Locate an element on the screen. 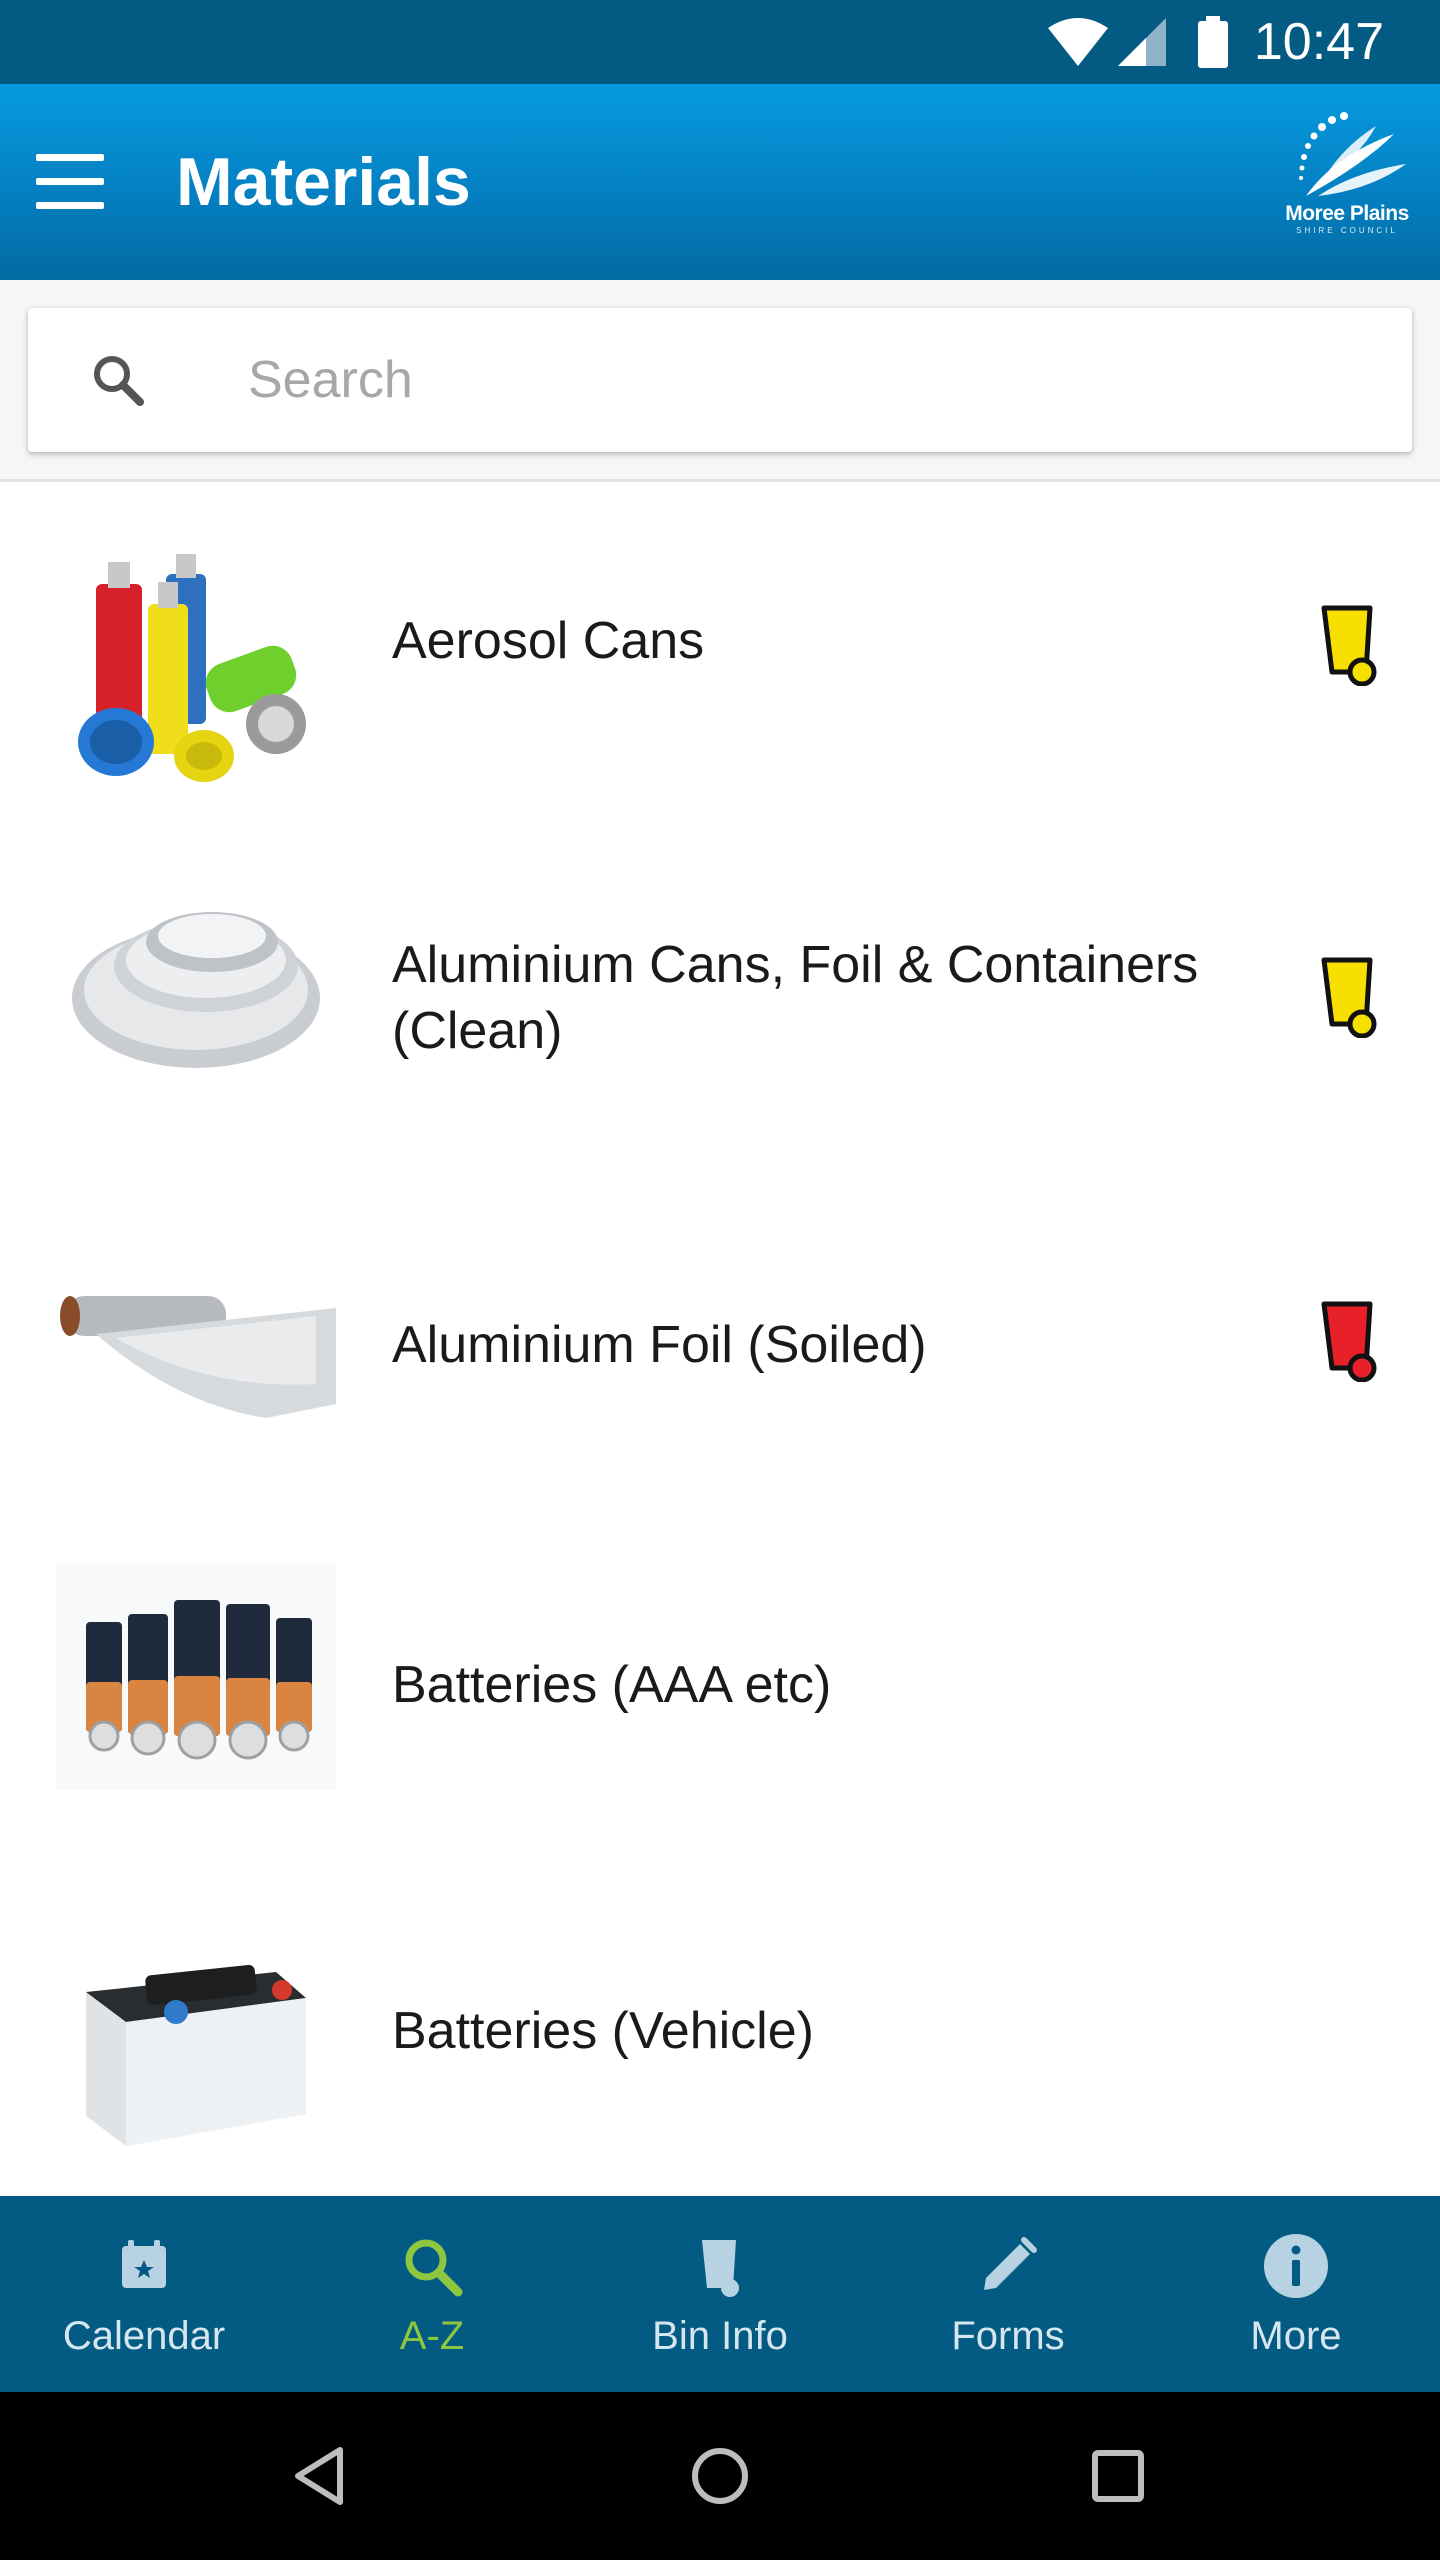  bin-icon is located at coordinates (720, 2268).